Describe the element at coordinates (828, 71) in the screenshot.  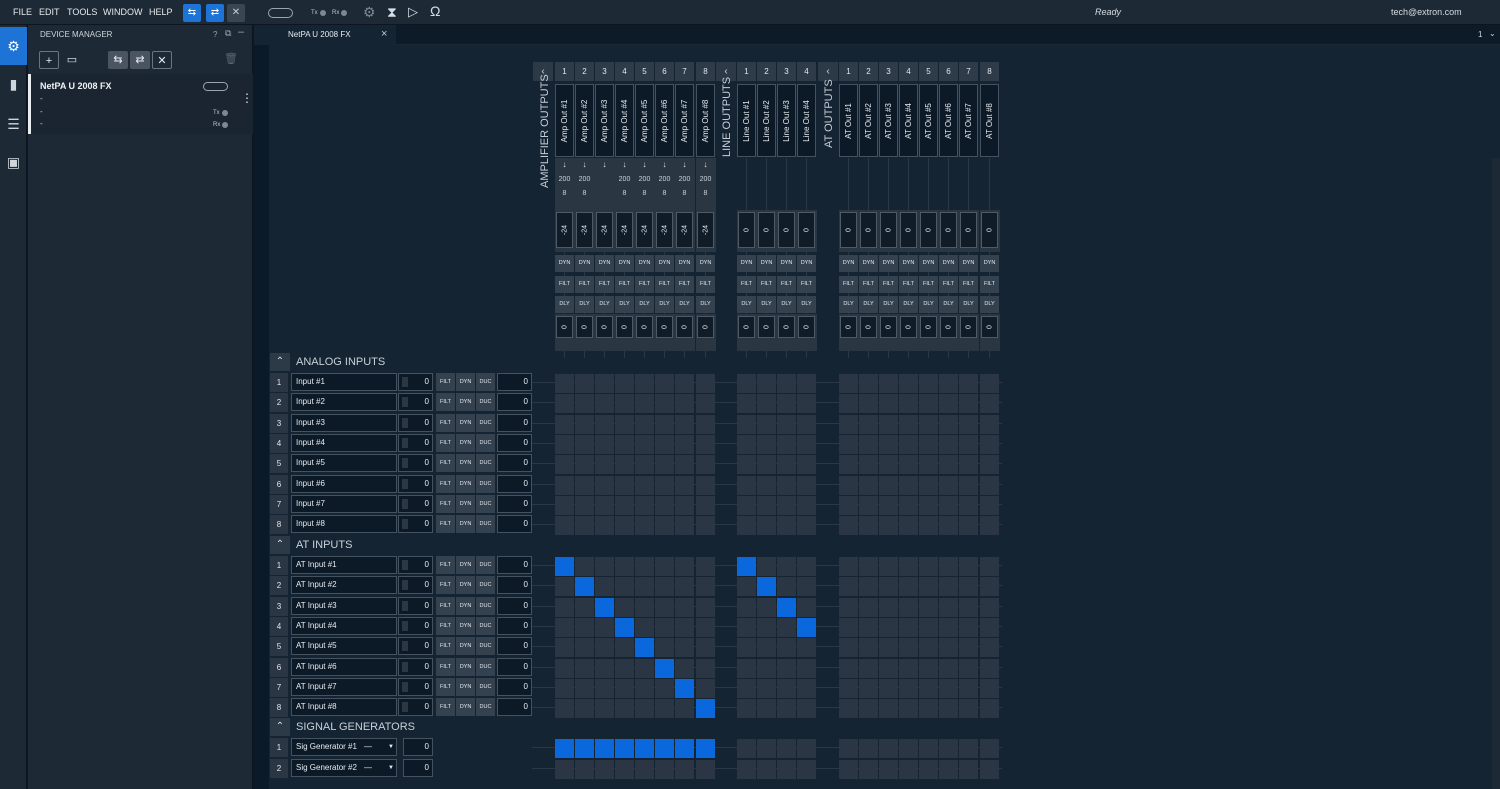
I see `chevron-left-icon-at: ‹` at that location.